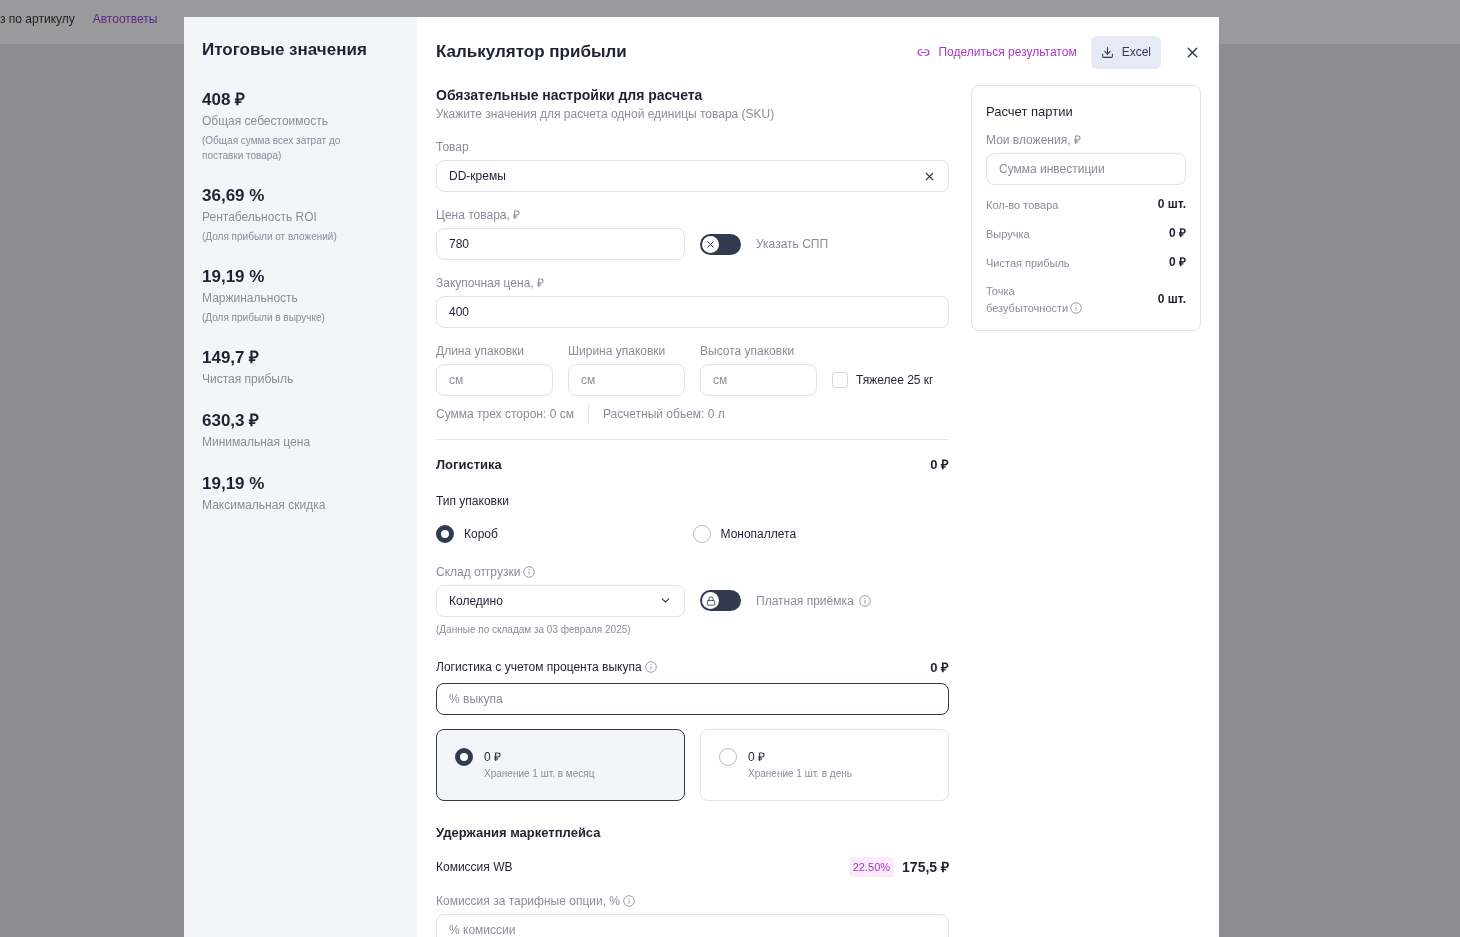  Describe the element at coordinates (1027, 299) in the screenshot. I see `batch-label: Точка безубыточности` at that location.